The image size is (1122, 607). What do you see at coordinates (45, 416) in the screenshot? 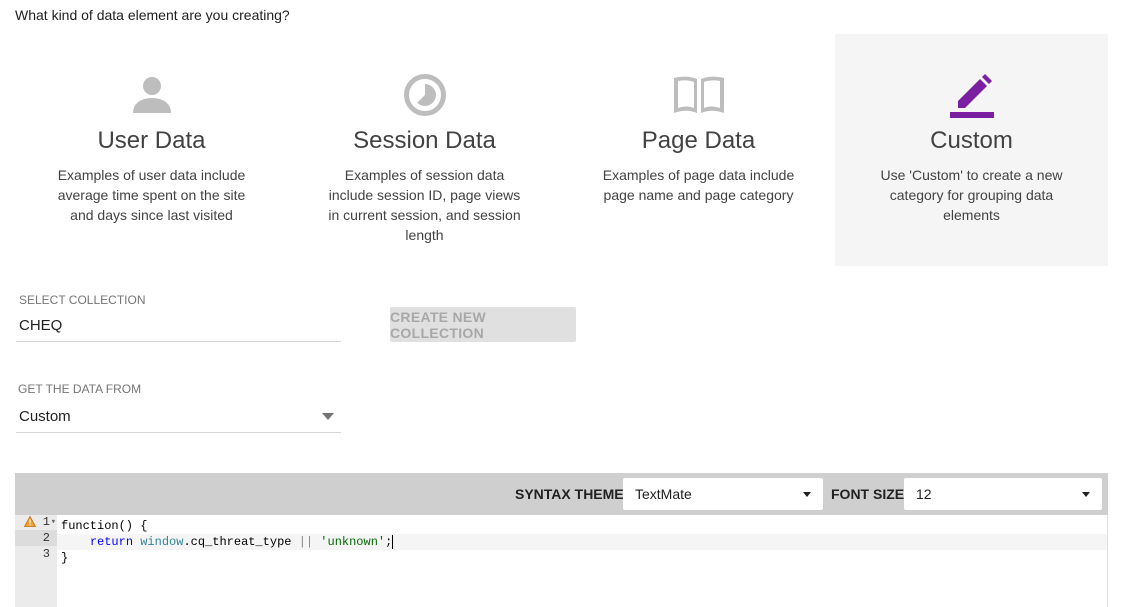
I see `data-source-select: Custom` at bounding box center [45, 416].